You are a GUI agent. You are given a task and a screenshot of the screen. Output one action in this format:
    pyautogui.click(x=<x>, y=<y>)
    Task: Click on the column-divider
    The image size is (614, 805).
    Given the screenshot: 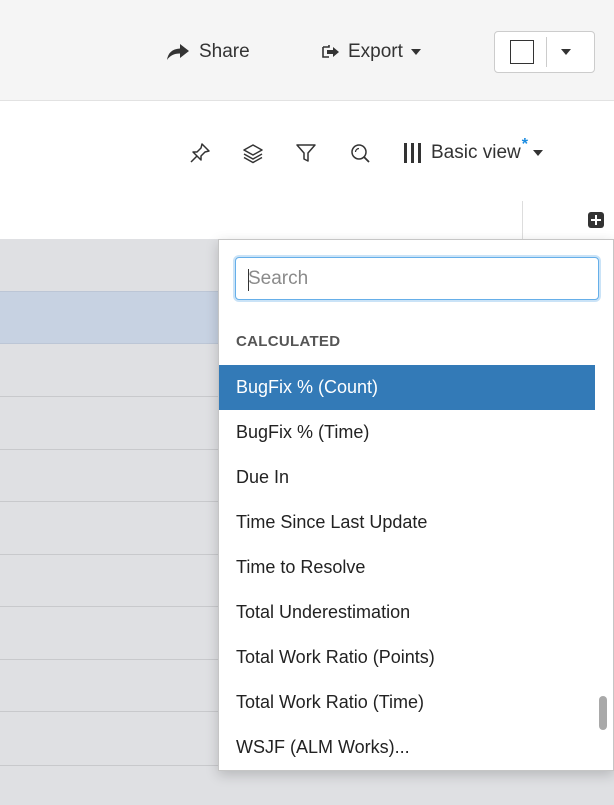 What is the action you would take?
    pyautogui.click(x=522, y=220)
    